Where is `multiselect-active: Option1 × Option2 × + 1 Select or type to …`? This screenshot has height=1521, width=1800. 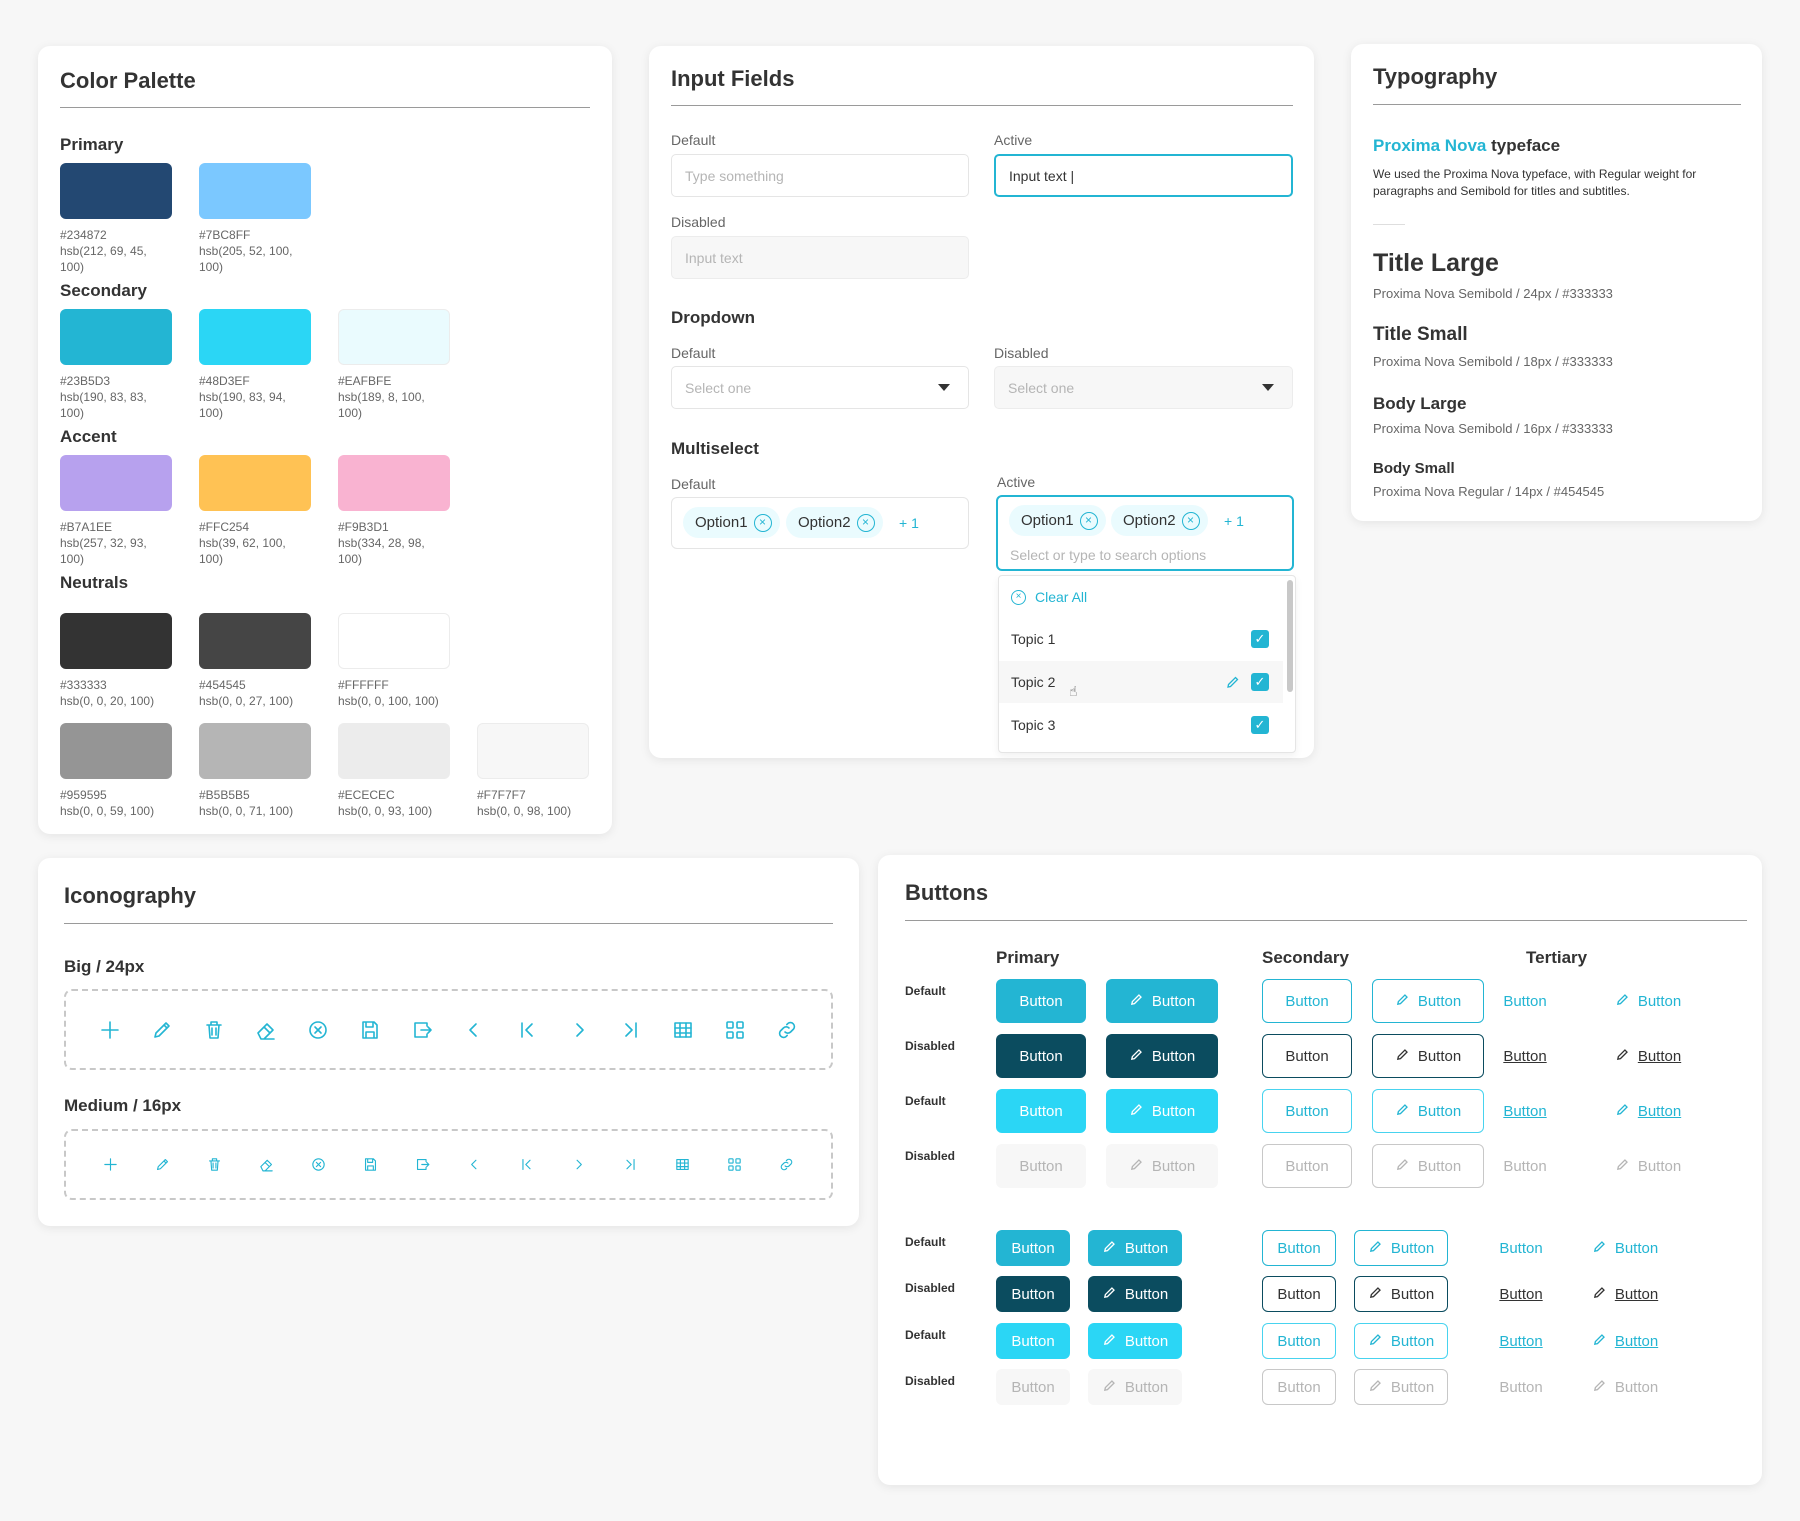 multiselect-active: Option1 × Option2 × + 1 Select or type to … is located at coordinates (1145, 533).